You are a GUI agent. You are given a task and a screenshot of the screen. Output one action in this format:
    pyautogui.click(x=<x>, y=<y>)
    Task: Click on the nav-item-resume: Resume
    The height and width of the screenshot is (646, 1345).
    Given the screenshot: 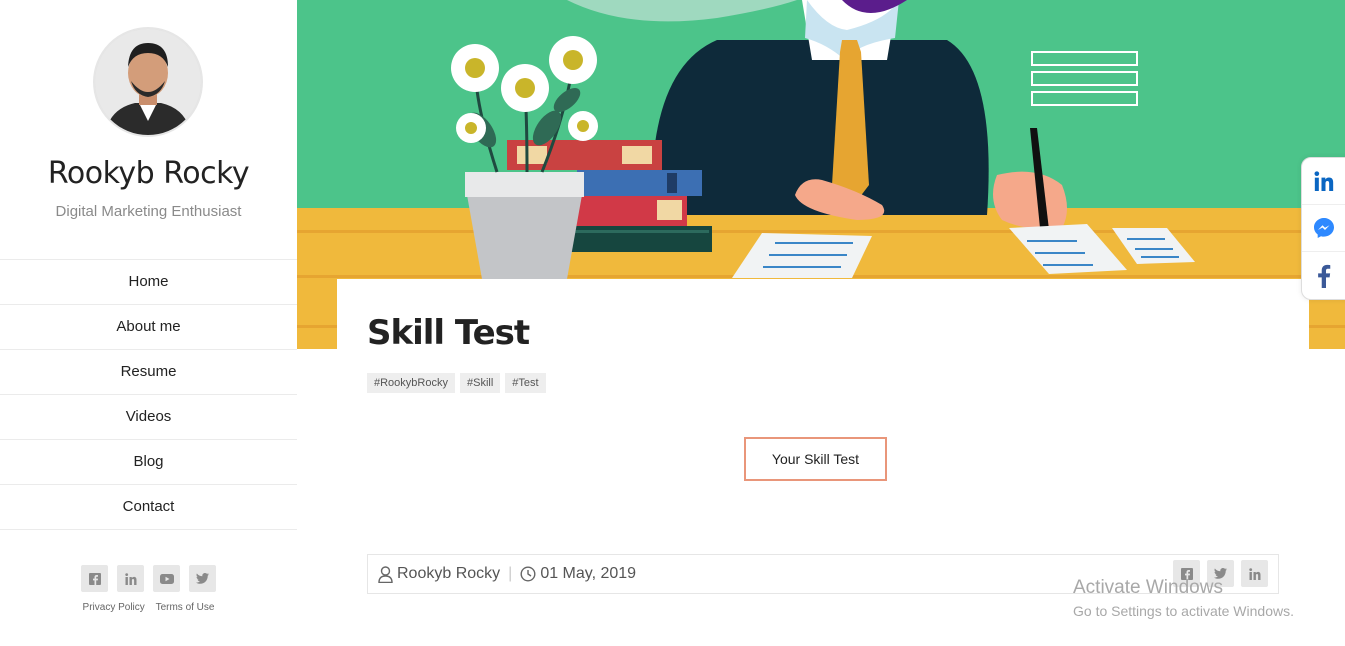 What is the action you would take?
    pyautogui.click(x=148, y=372)
    